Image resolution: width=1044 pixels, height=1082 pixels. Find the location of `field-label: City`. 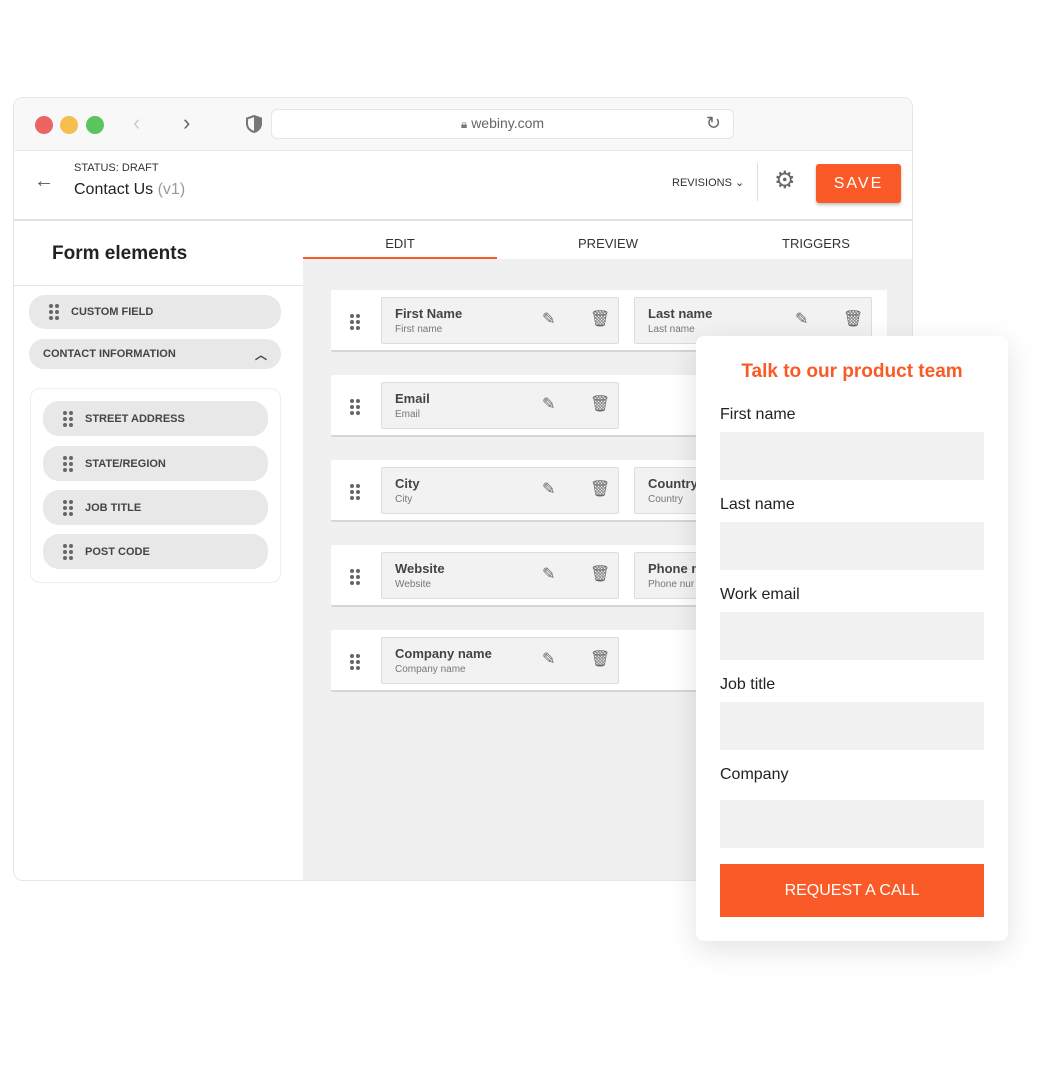

field-label: City is located at coordinates (407, 483).